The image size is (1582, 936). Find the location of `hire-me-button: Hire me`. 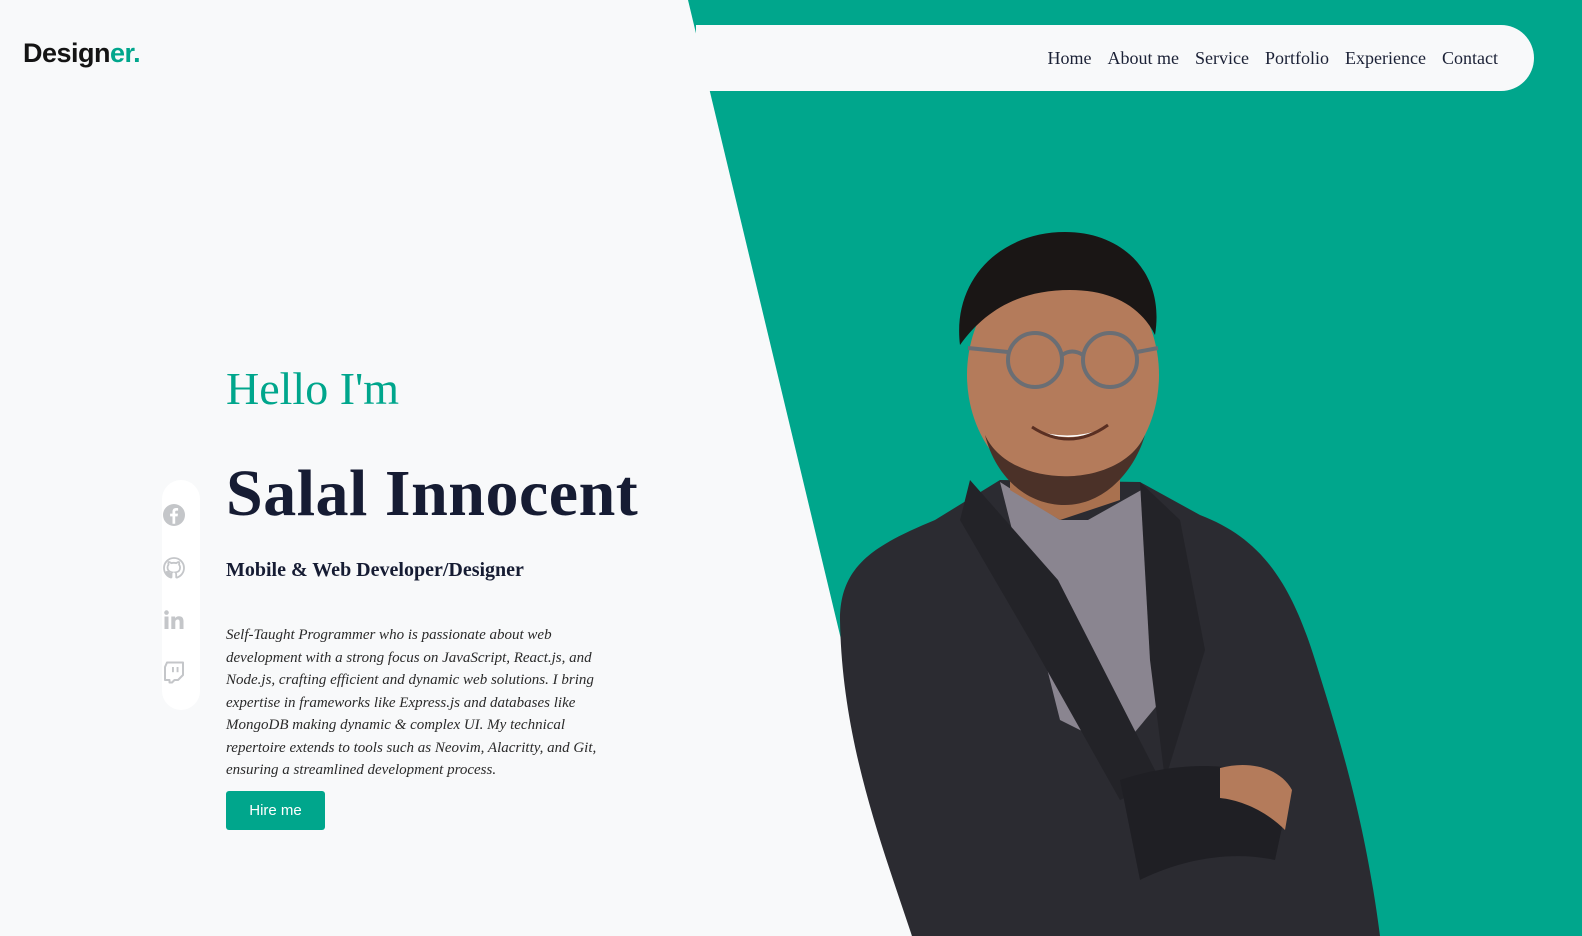

hire-me-button: Hire me is located at coordinates (275, 810).